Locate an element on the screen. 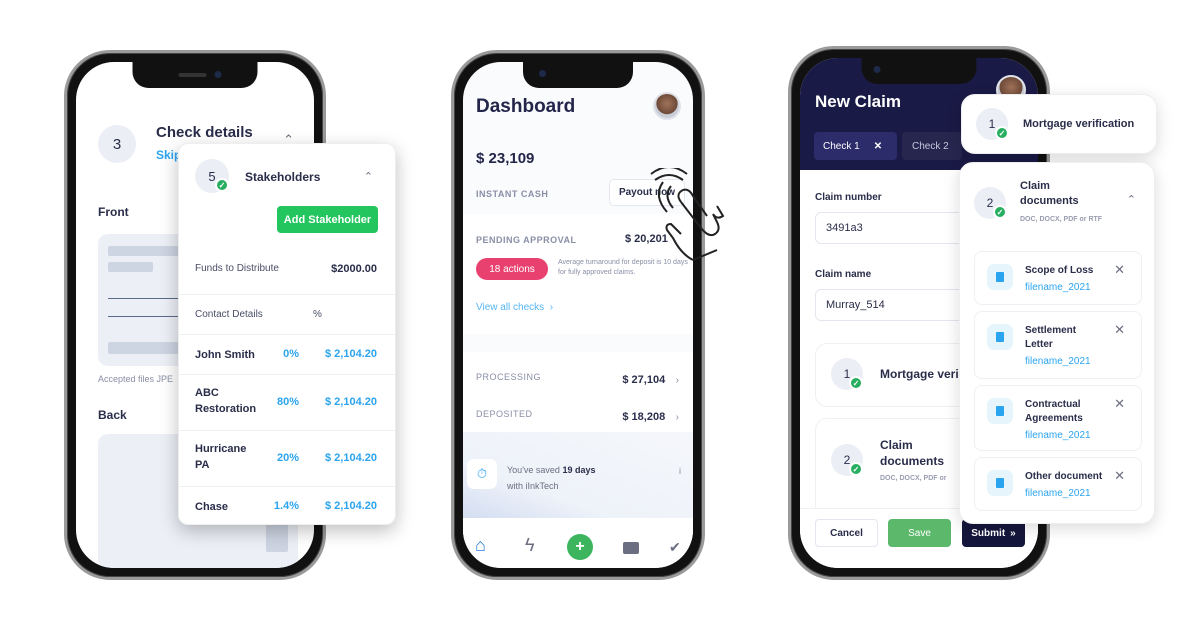 The height and width of the screenshot is (628, 1200). step-subtitle: DOC, DOCX, PDF or RTF is located at coordinates (1061, 219).